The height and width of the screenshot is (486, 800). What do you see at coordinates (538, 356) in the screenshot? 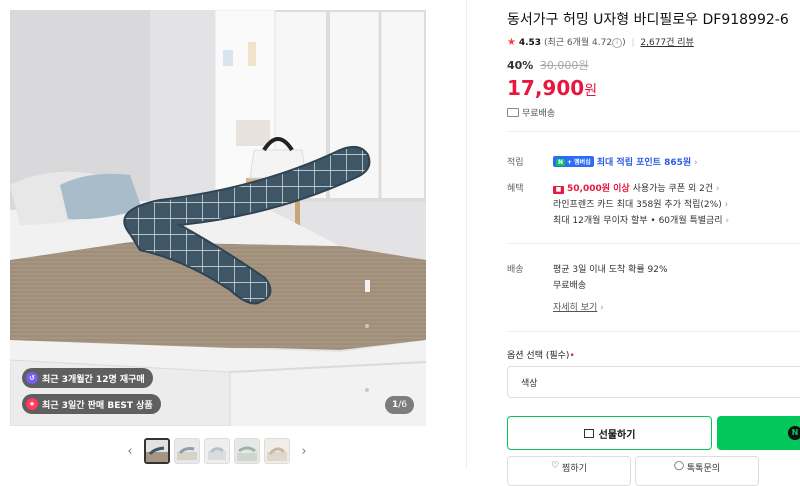
I see `option-label-text: 옵션 선택 (필수)` at bounding box center [538, 356].